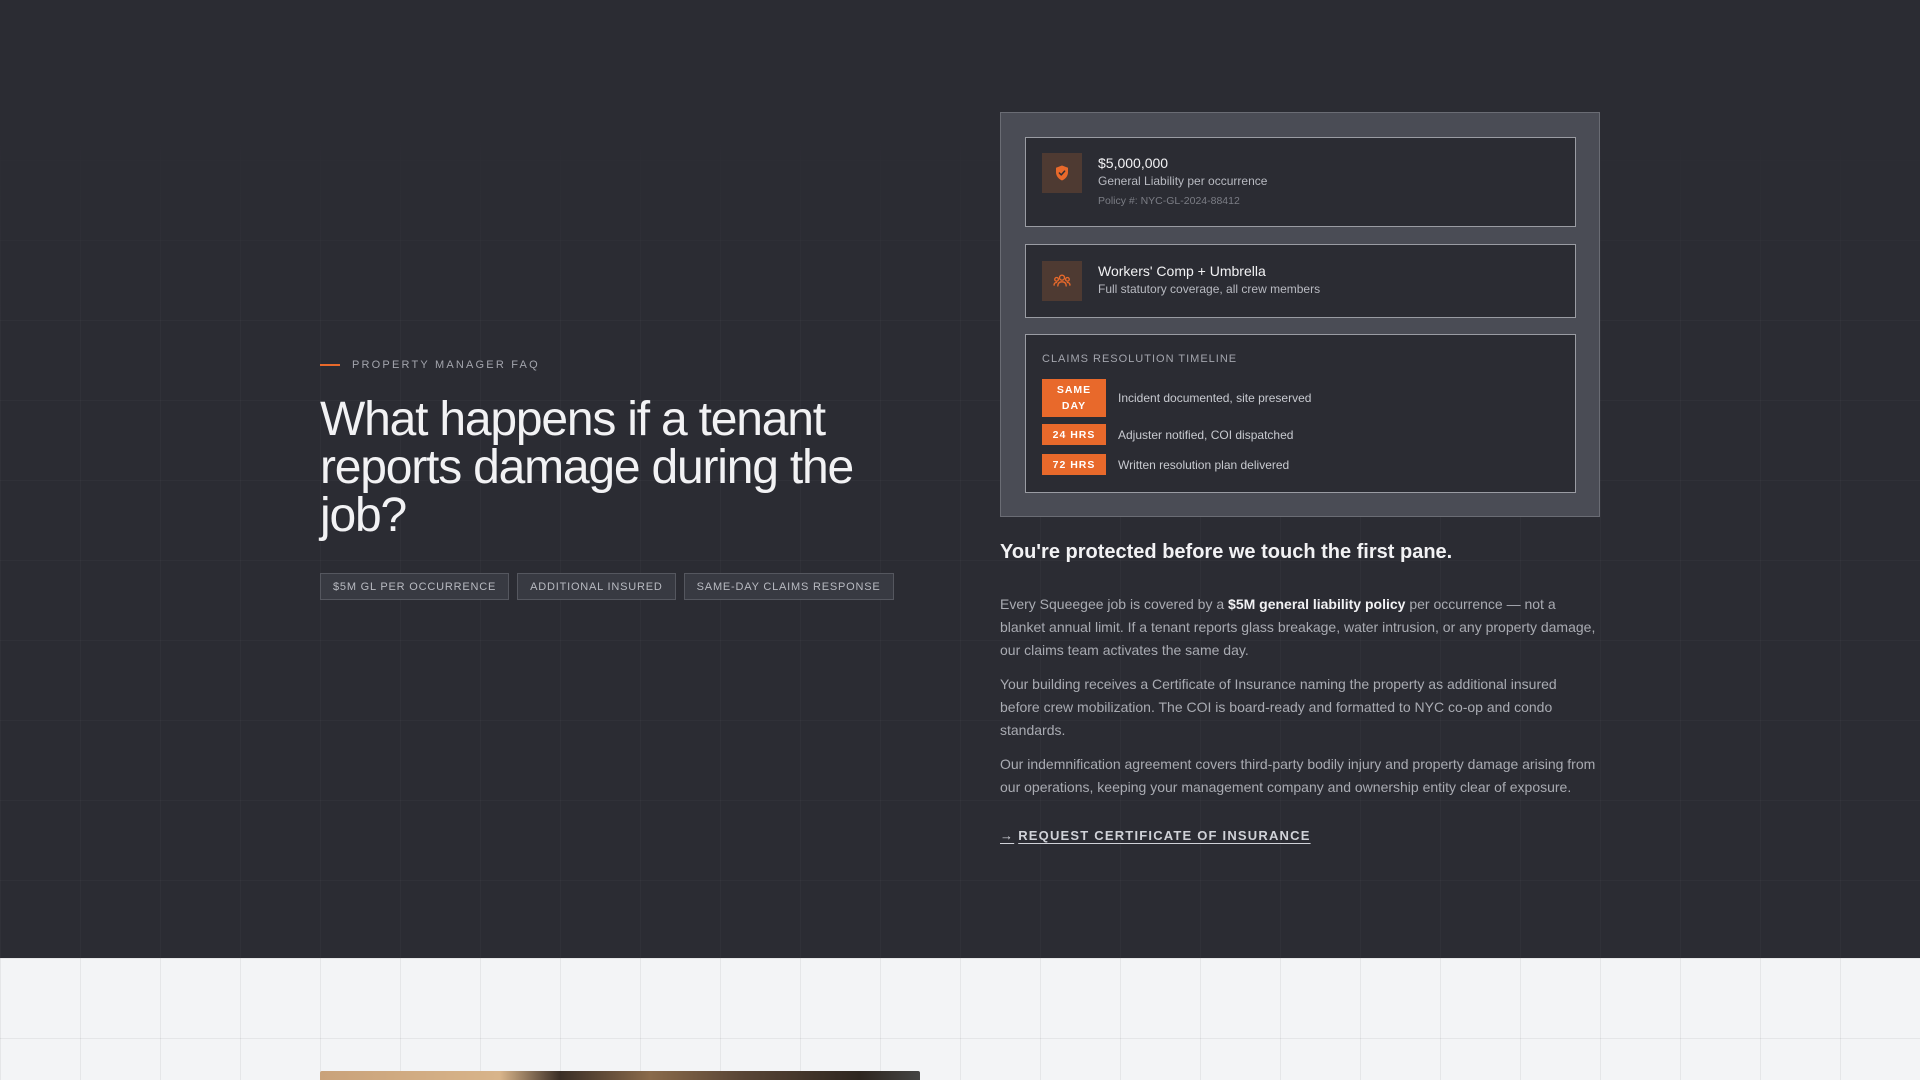  Describe the element at coordinates (1183, 181) in the screenshot. I see `gl-label: General Liability per occurrence` at that location.